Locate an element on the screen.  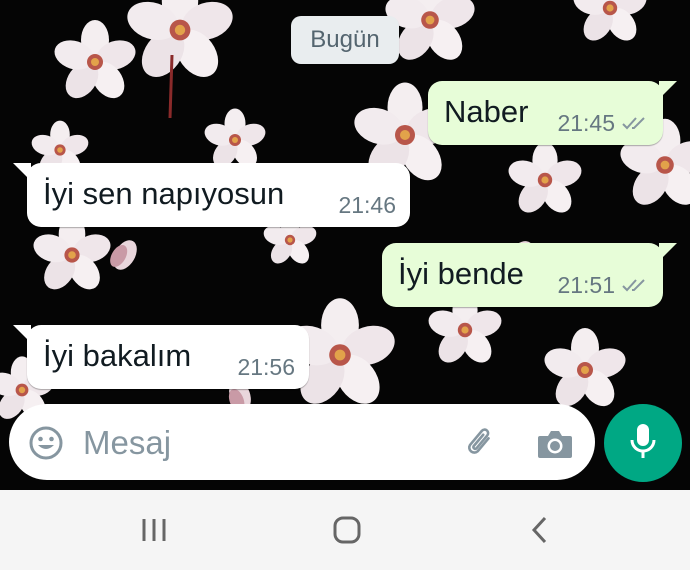
message-meta: 21:51 is located at coordinates (603, 285).